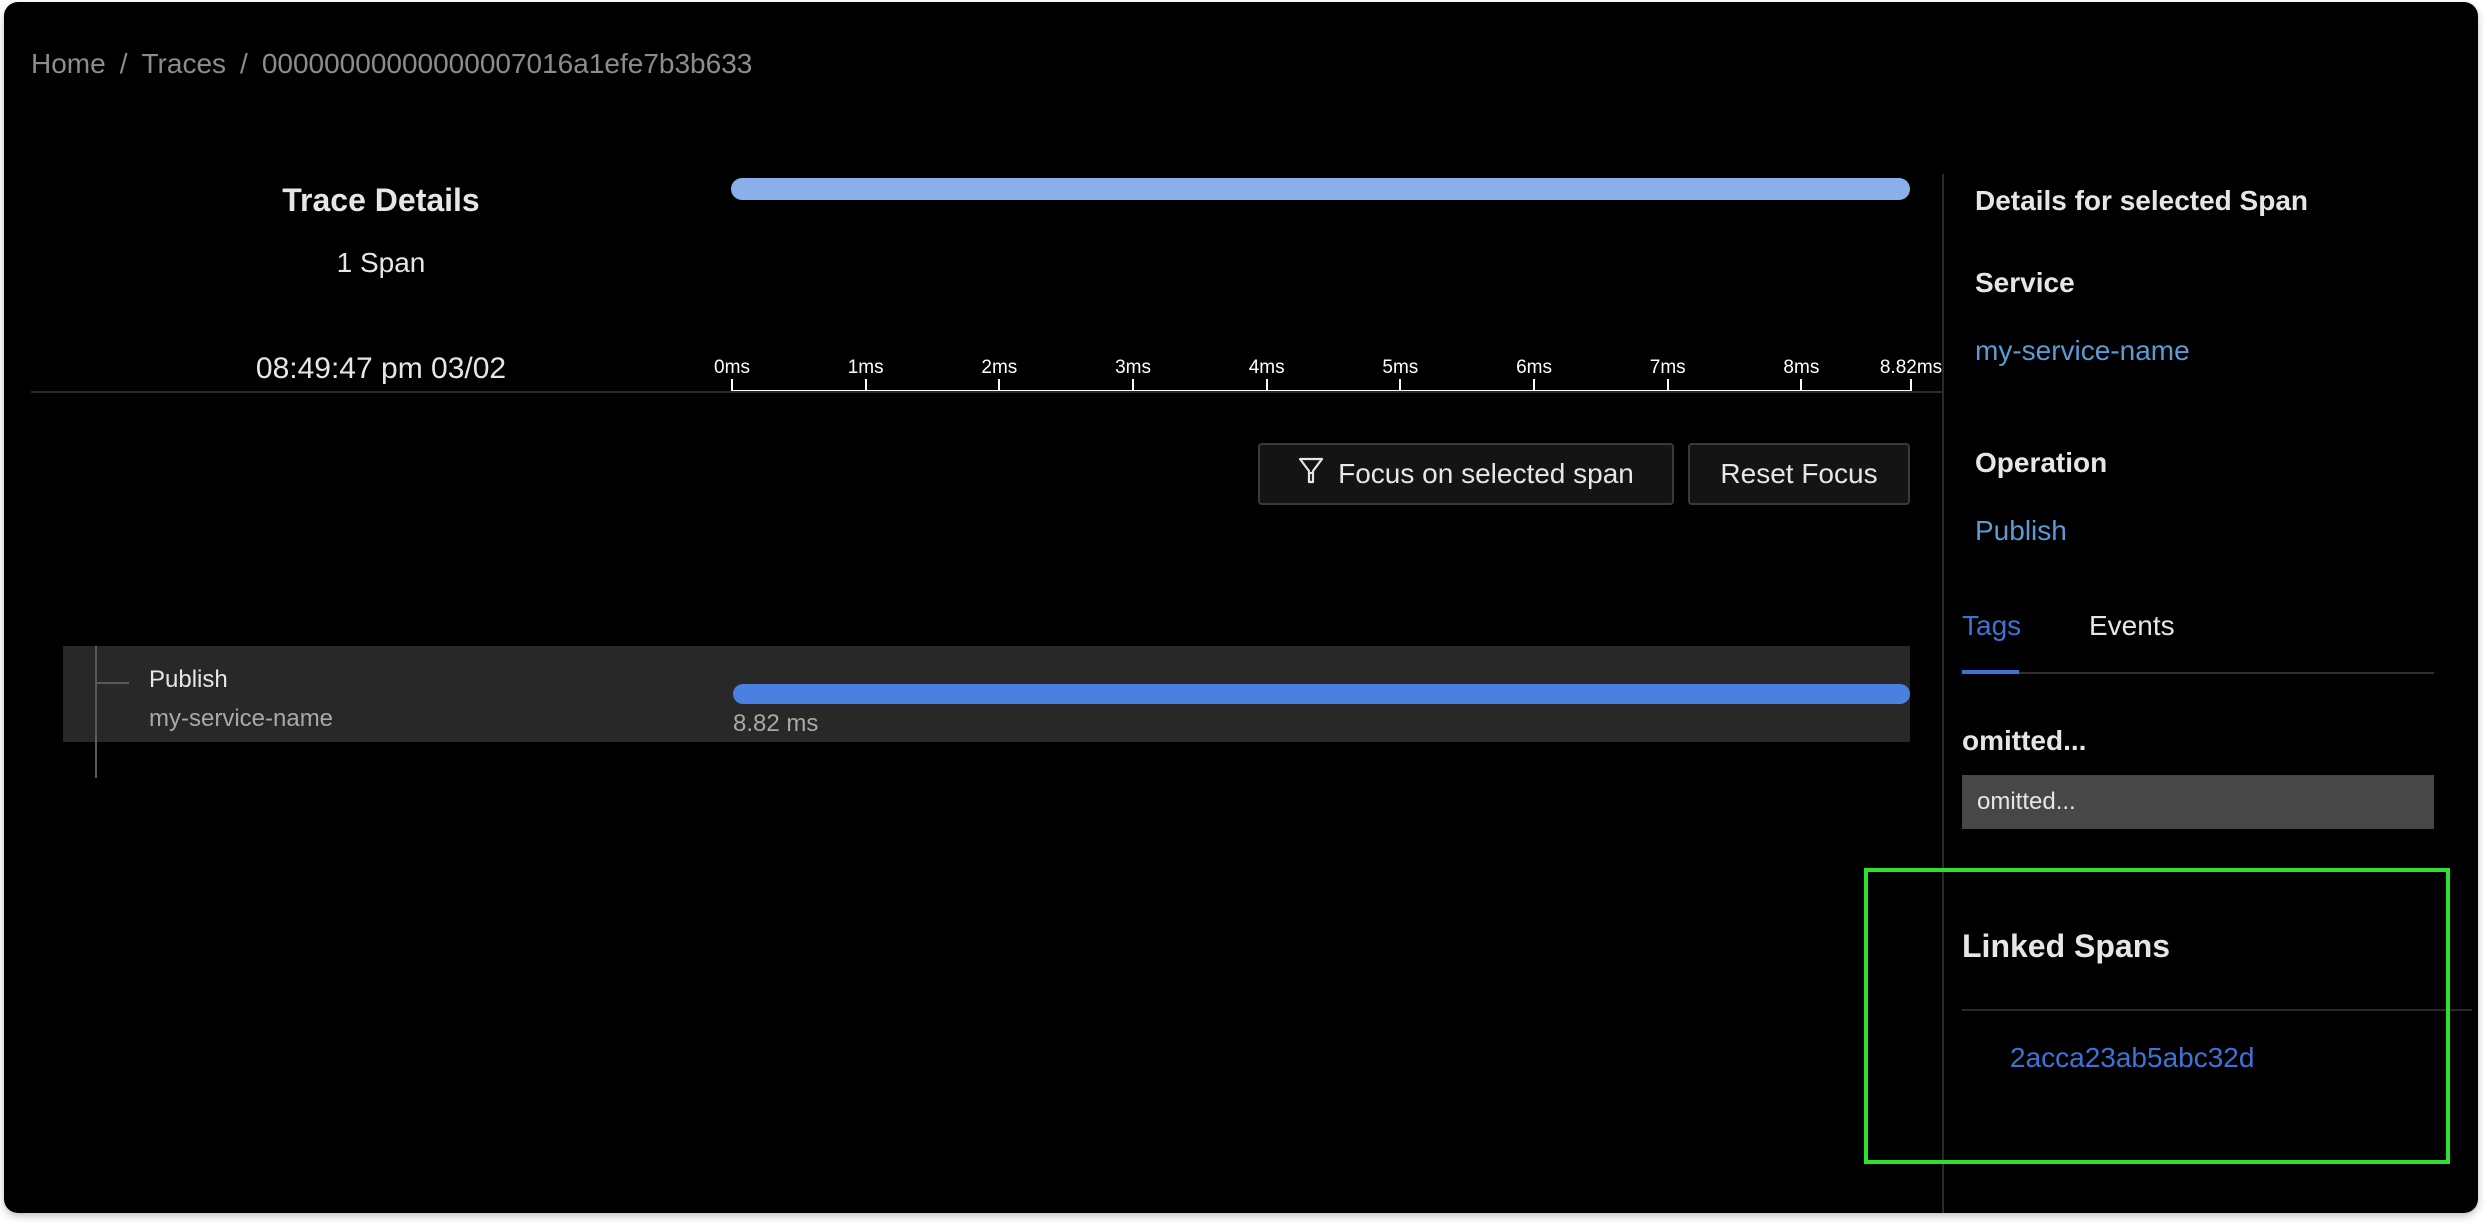 The image size is (2487, 1224). Describe the element at coordinates (112, 683) in the screenshot. I see `tree-connector` at that location.